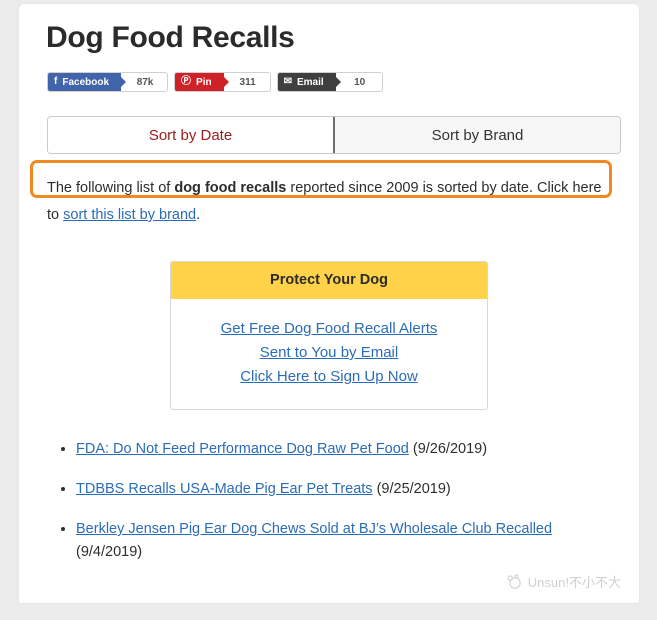  I want to click on share-button-pinterest: Ⓟ Pin 311, so click(222, 82).